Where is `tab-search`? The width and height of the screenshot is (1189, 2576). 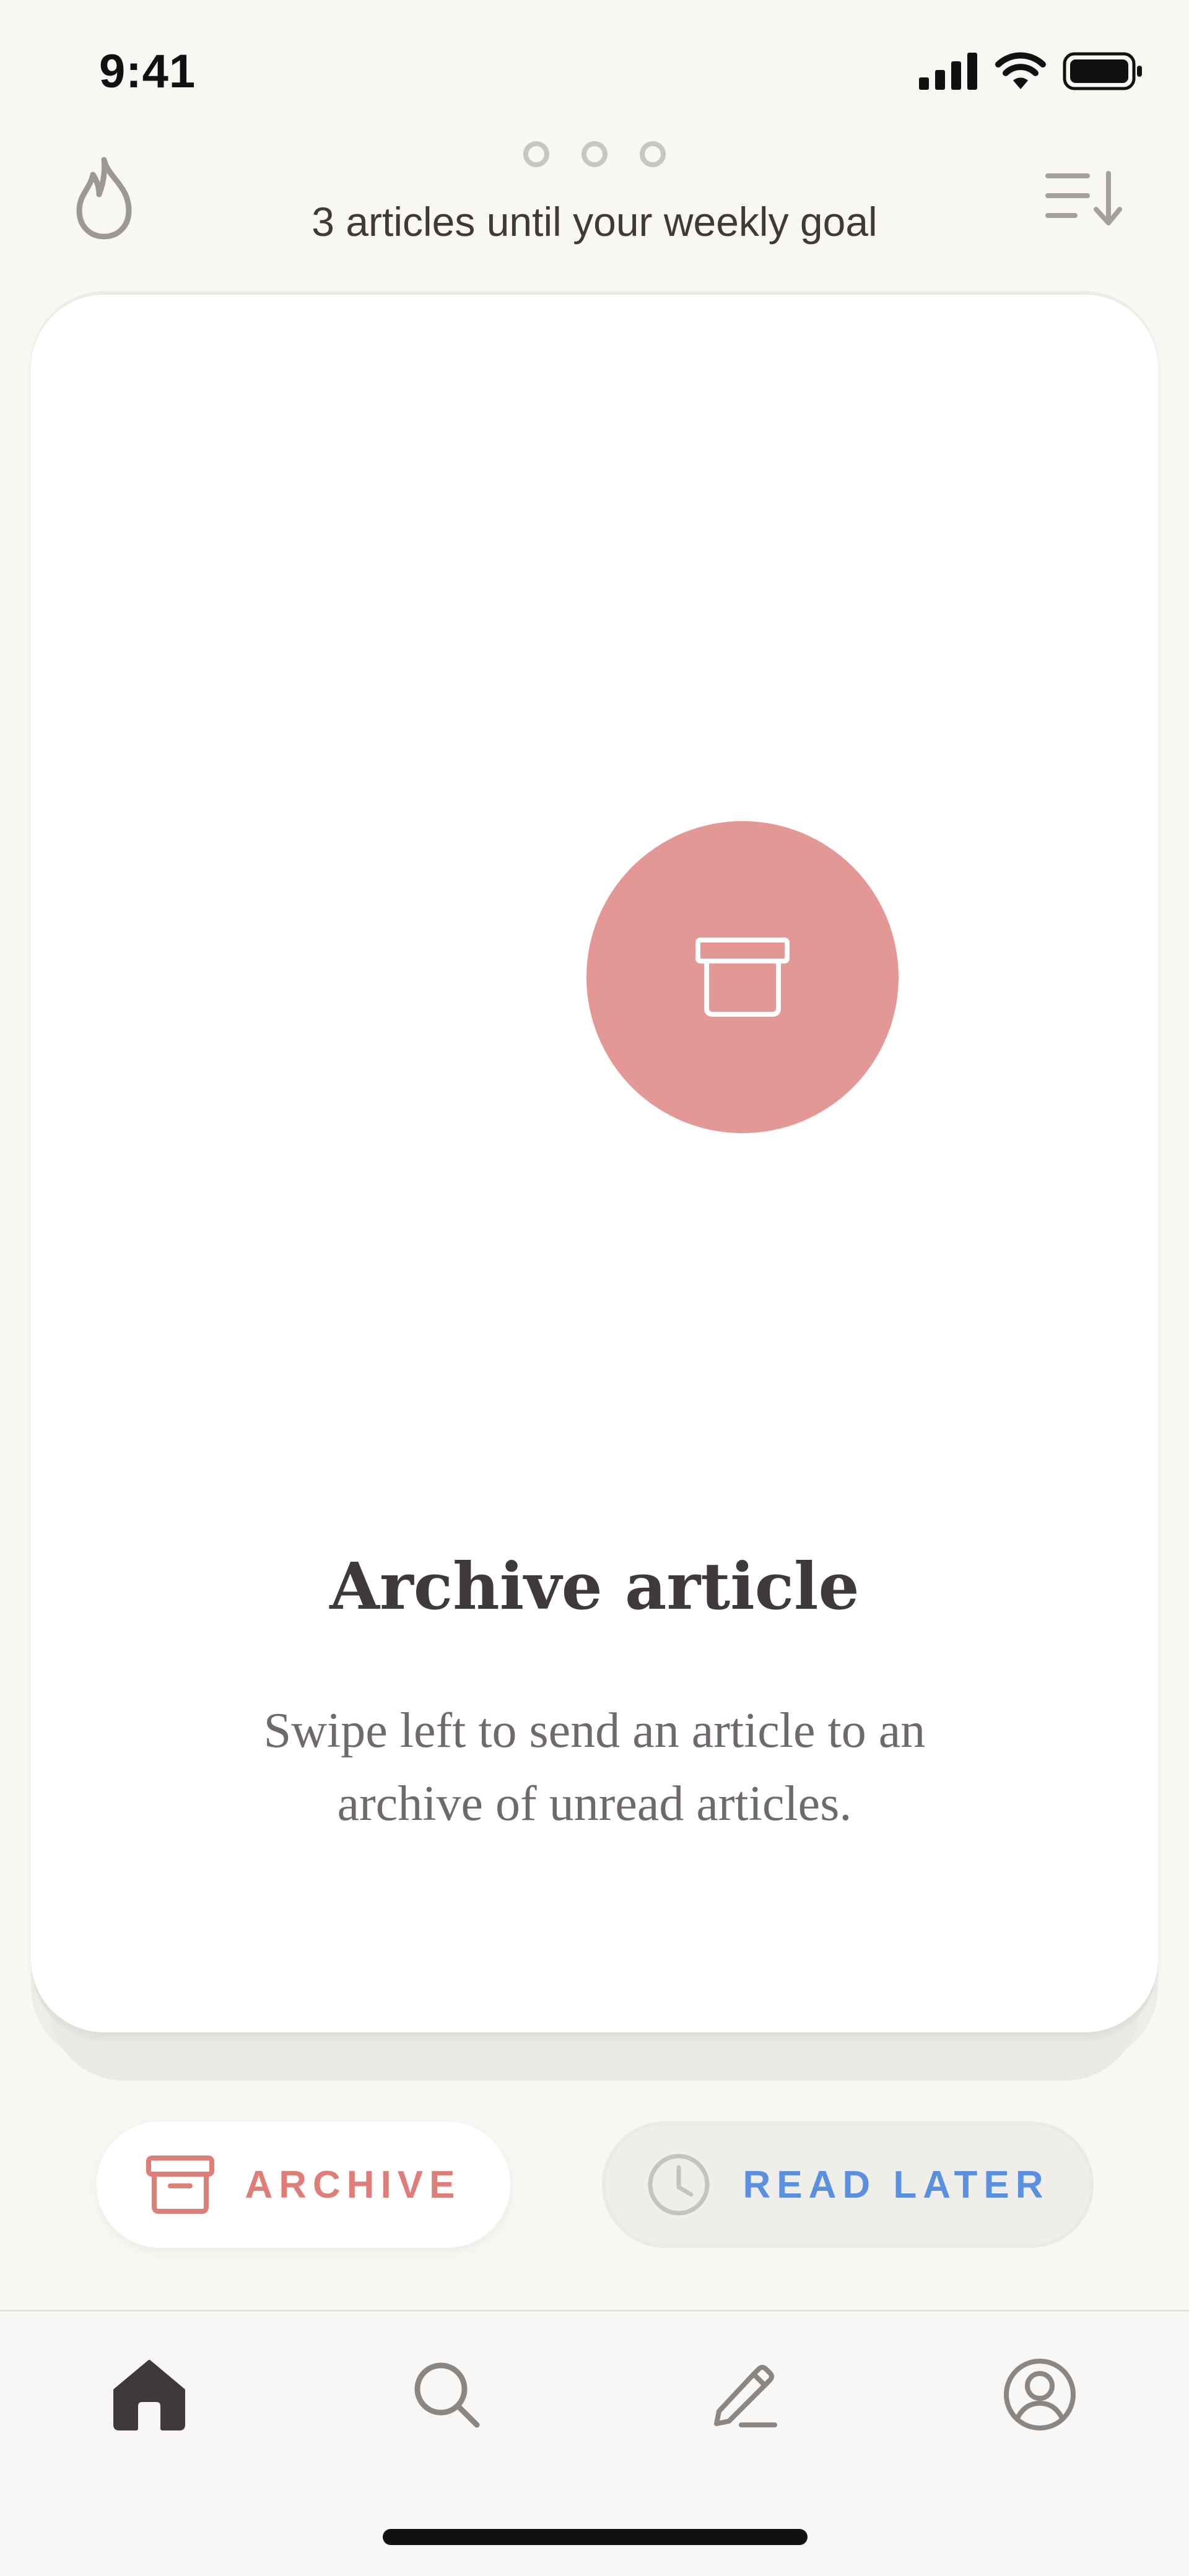 tab-search is located at coordinates (446, 2394).